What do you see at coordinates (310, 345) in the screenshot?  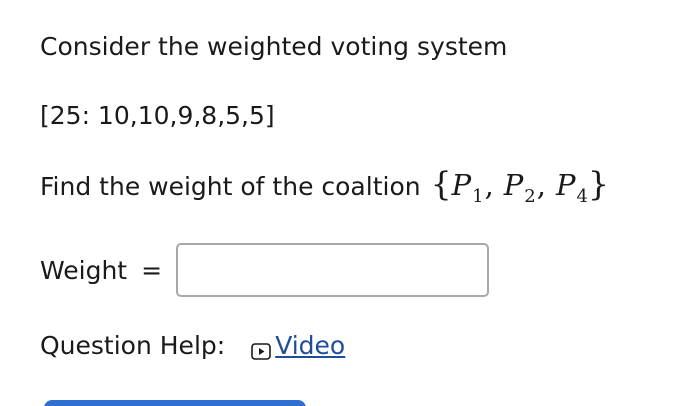 I see `video-link-label: Video` at bounding box center [310, 345].